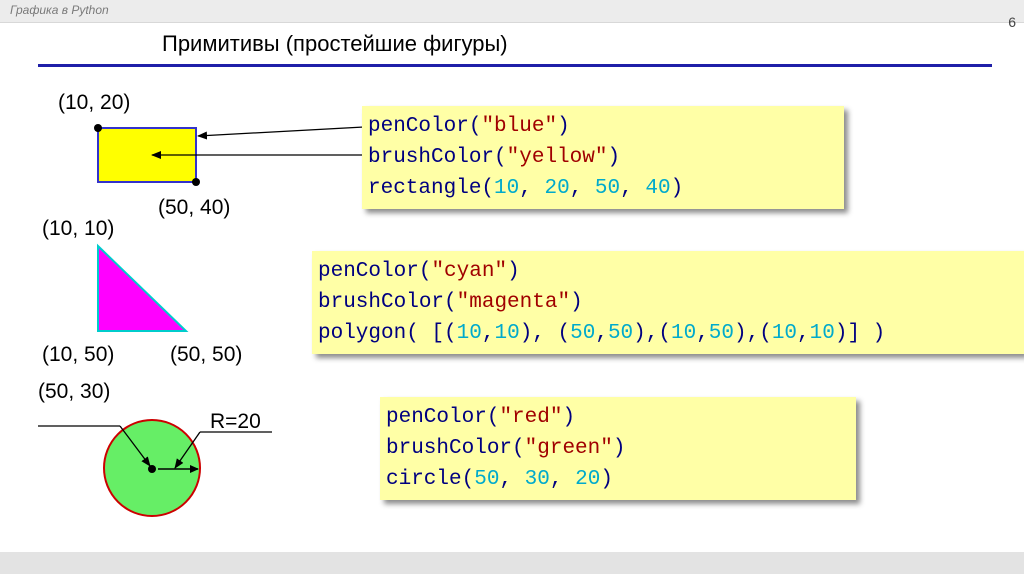  What do you see at coordinates (196, 182) in the screenshot?
I see `rect-bottom-right-point` at bounding box center [196, 182].